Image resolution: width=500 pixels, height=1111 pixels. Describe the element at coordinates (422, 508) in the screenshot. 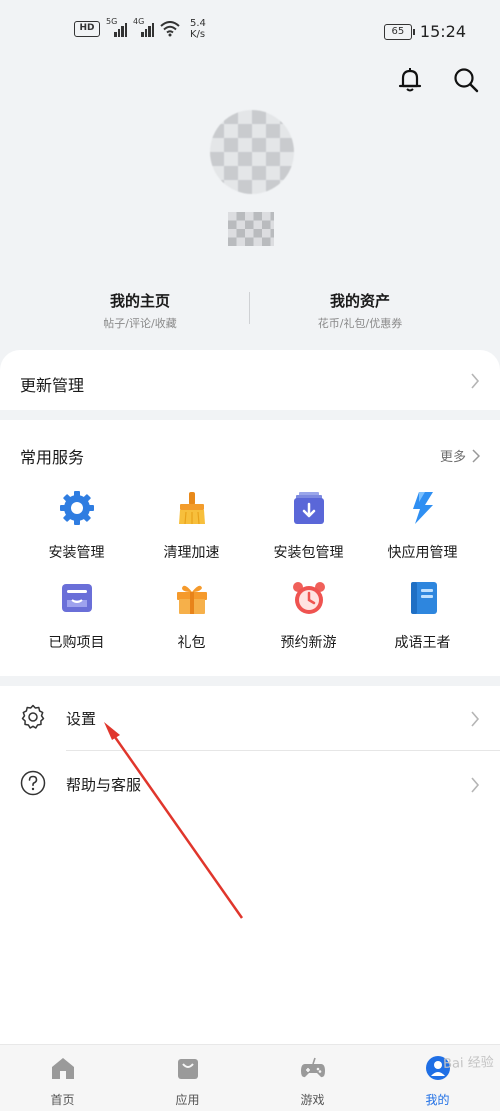

I see `lightning-icon` at that location.